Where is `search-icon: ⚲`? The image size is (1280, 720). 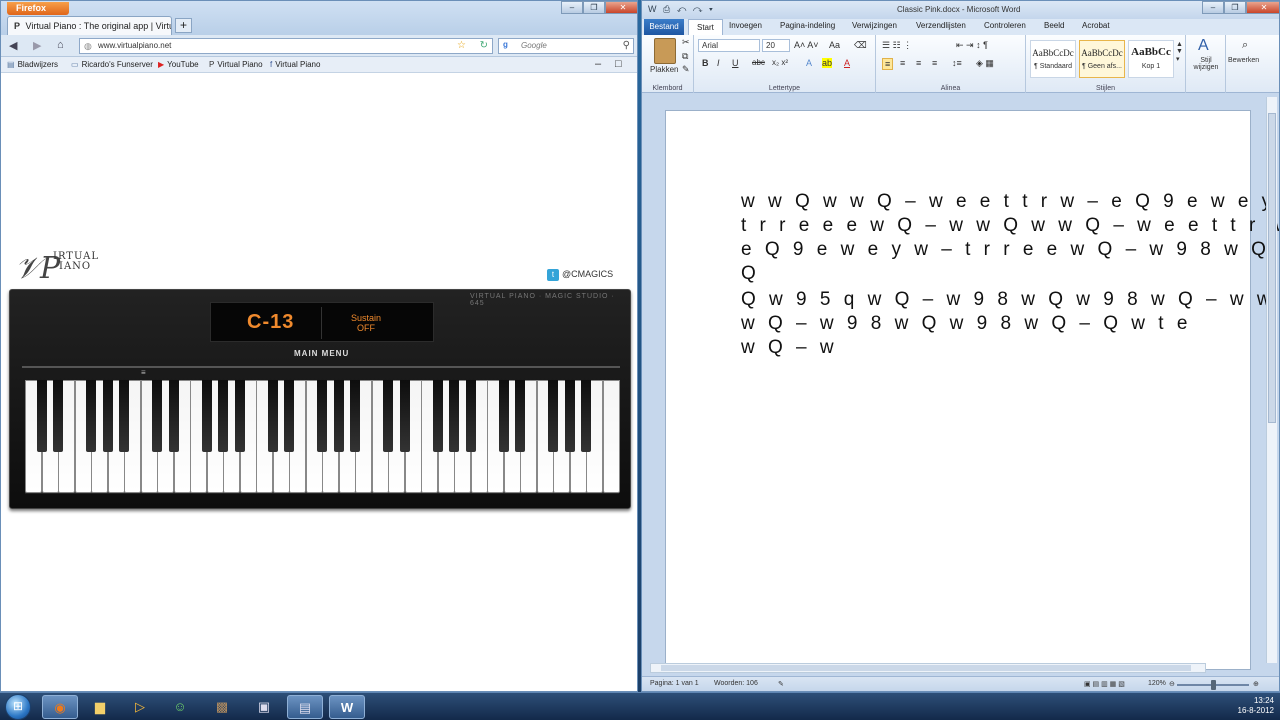 search-icon: ⚲ is located at coordinates (626, 45).